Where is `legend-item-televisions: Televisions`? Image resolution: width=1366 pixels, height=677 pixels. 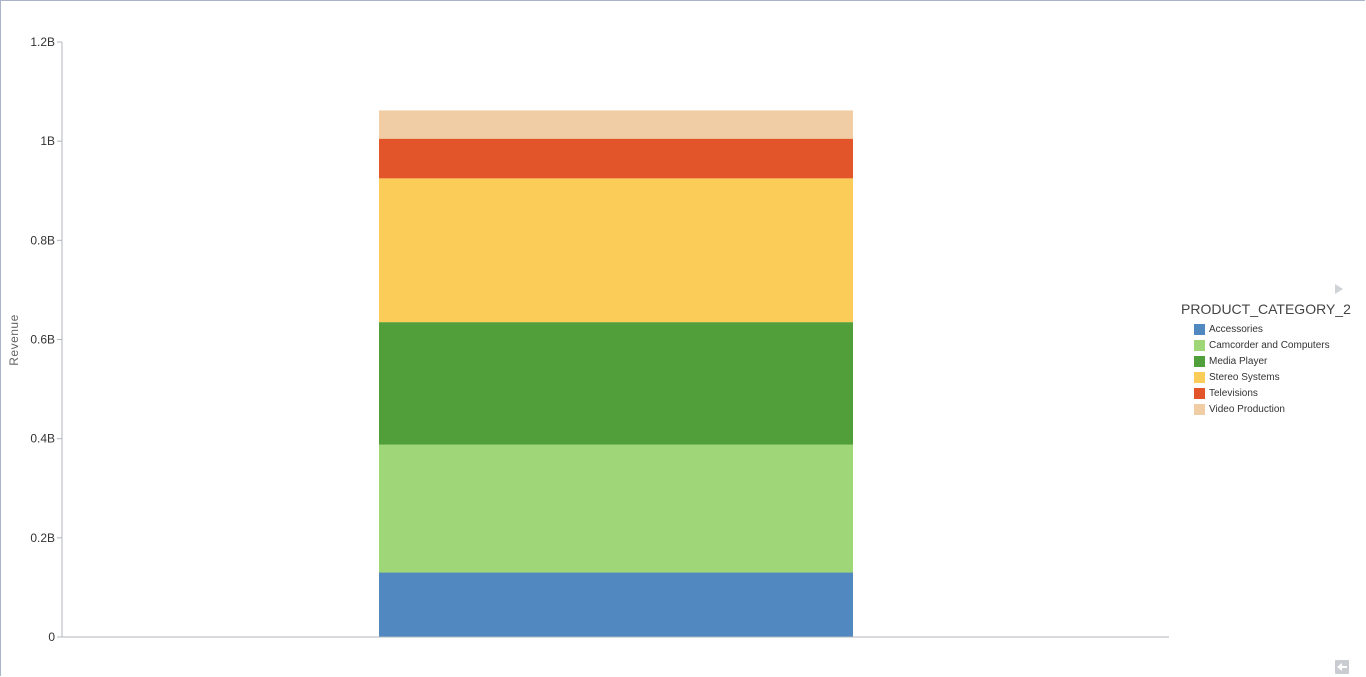
legend-item-televisions: Televisions is located at coordinates (1262, 393).